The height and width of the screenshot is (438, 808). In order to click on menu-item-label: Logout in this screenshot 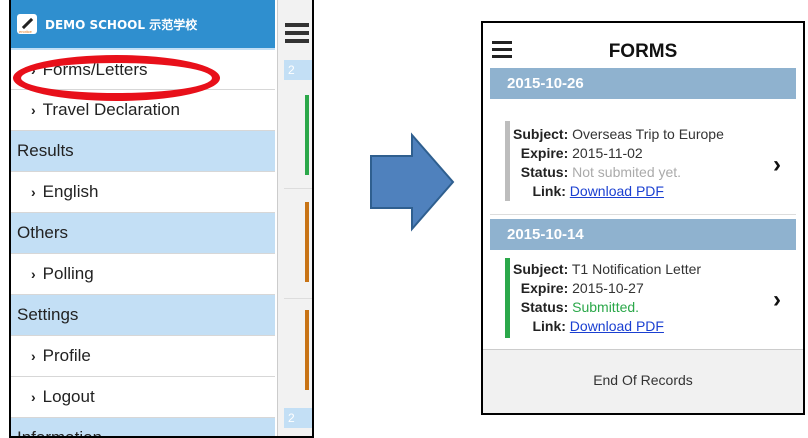, I will do `click(68, 396)`.